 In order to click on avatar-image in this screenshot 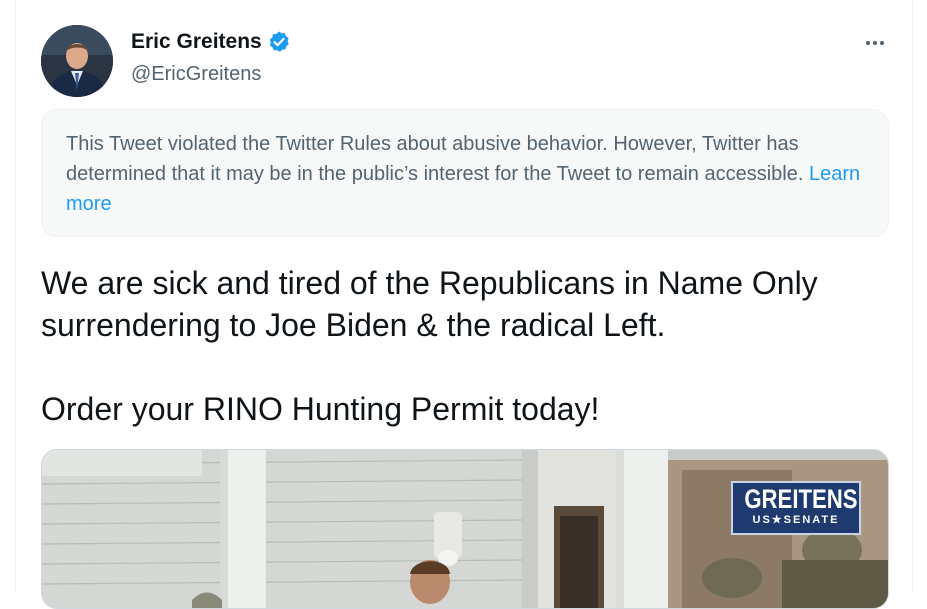, I will do `click(77, 61)`.